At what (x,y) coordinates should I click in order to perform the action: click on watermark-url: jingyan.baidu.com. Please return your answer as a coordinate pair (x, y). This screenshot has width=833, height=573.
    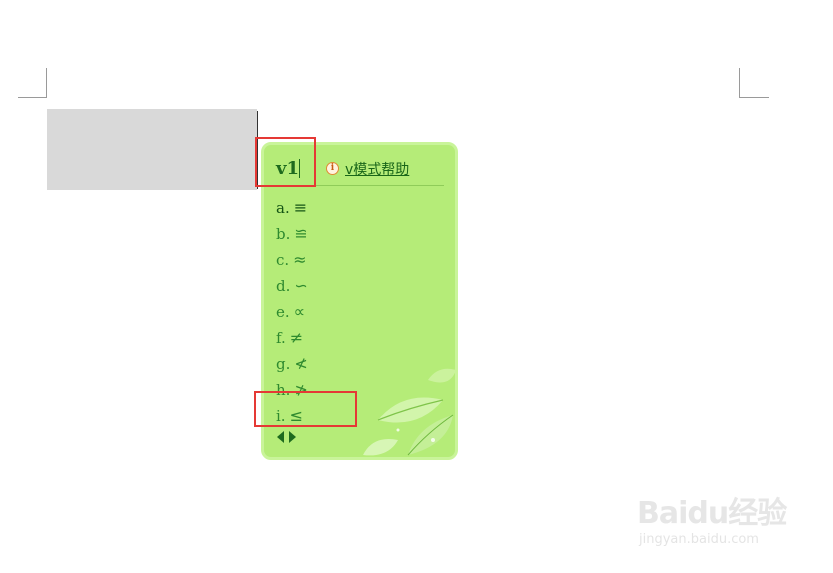
    Looking at the image, I should click on (699, 539).